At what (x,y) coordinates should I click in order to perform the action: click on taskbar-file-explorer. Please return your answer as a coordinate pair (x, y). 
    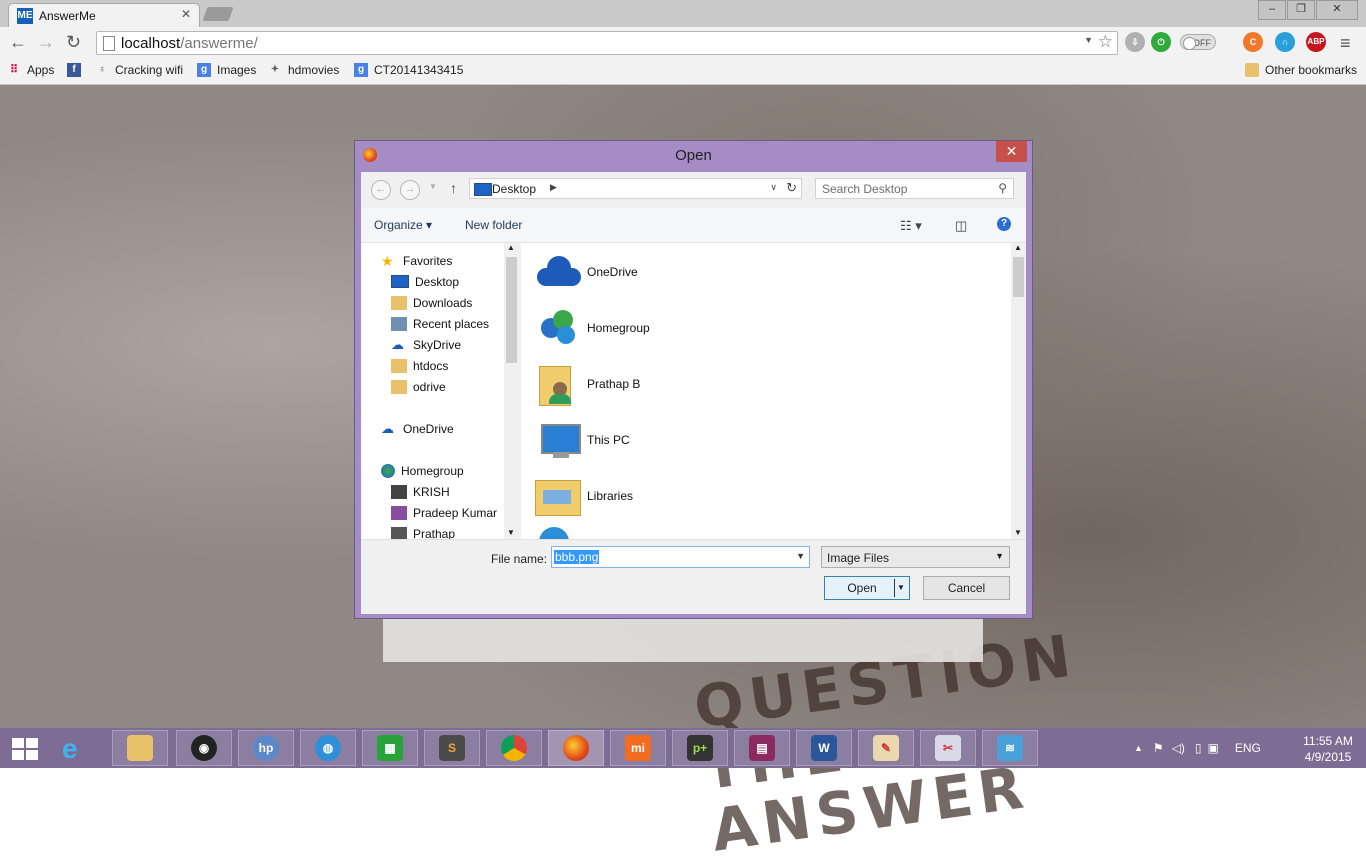
    Looking at the image, I should click on (140, 748).